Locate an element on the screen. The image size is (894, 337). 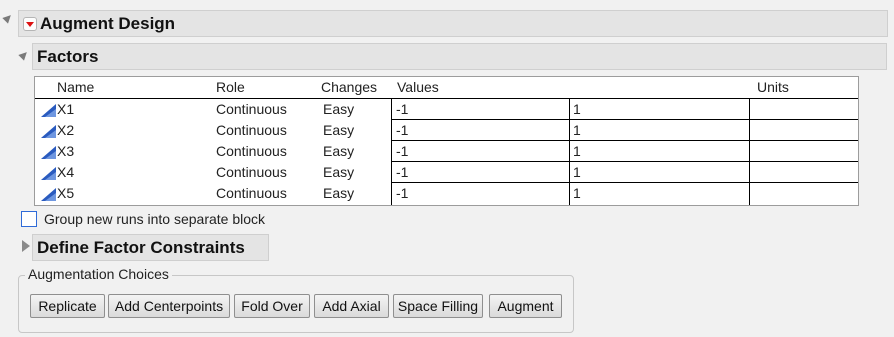
replicate-button: Replicate is located at coordinates (67, 306).